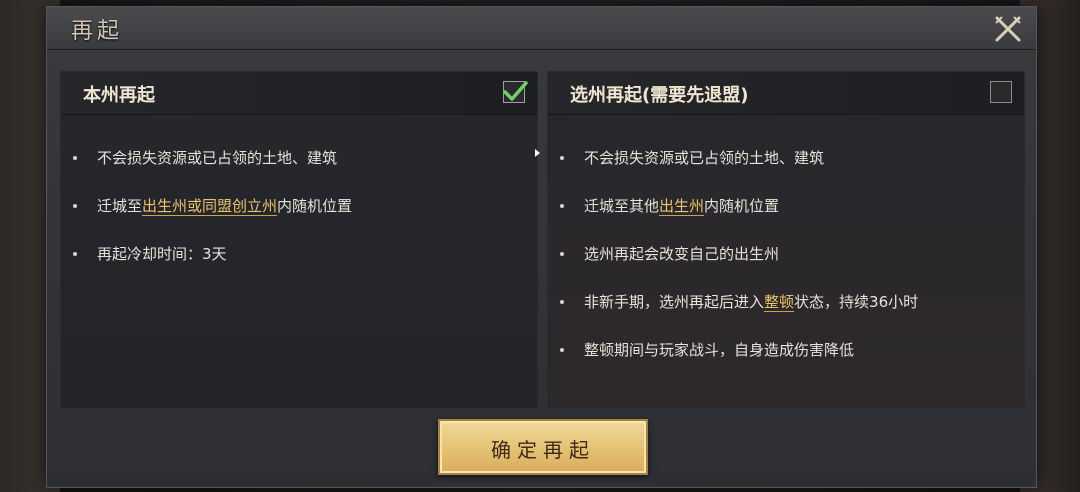  I want to click on local-revive-checkbox, so click(515, 92).